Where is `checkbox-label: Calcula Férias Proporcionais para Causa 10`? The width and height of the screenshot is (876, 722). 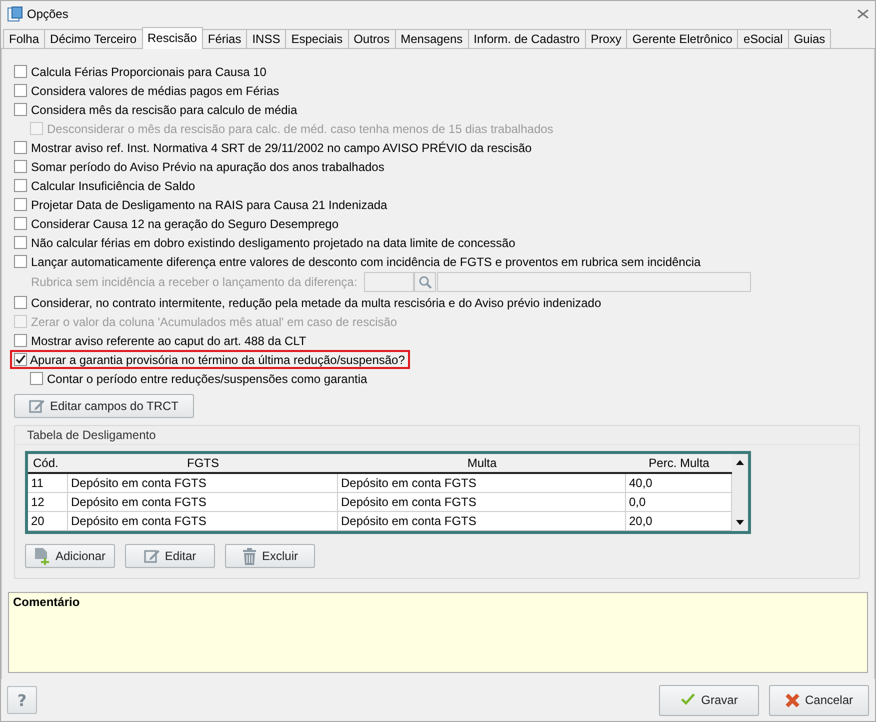 checkbox-label: Calcula Férias Proporcionais para Causa 10 is located at coordinates (149, 72).